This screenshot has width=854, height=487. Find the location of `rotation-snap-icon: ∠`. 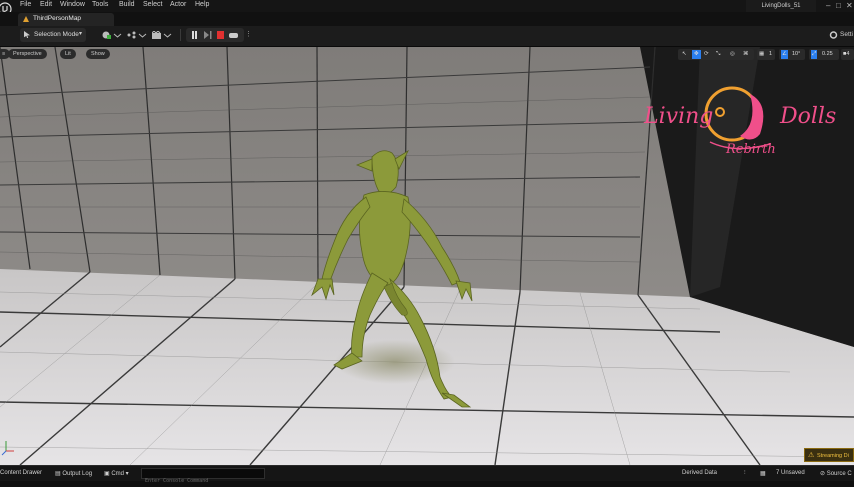

rotation-snap-icon: ∠ is located at coordinates (784, 54).